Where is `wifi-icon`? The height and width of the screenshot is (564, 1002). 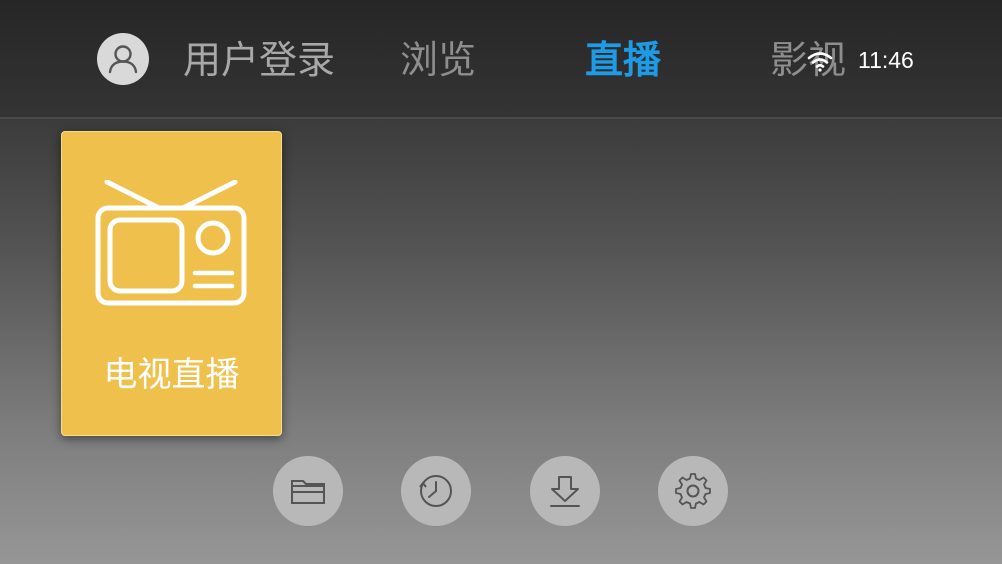
wifi-icon is located at coordinates (820, 62).